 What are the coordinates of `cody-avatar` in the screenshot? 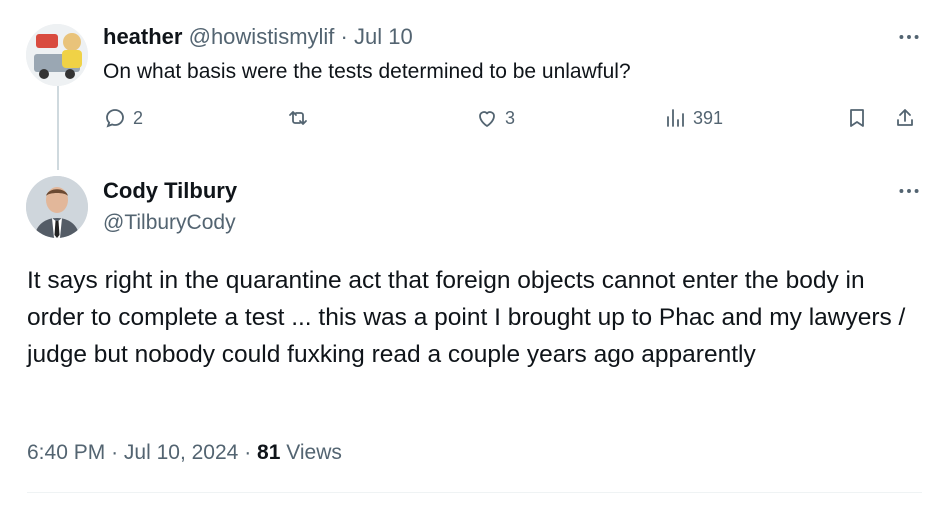 It's located at (57, 207).